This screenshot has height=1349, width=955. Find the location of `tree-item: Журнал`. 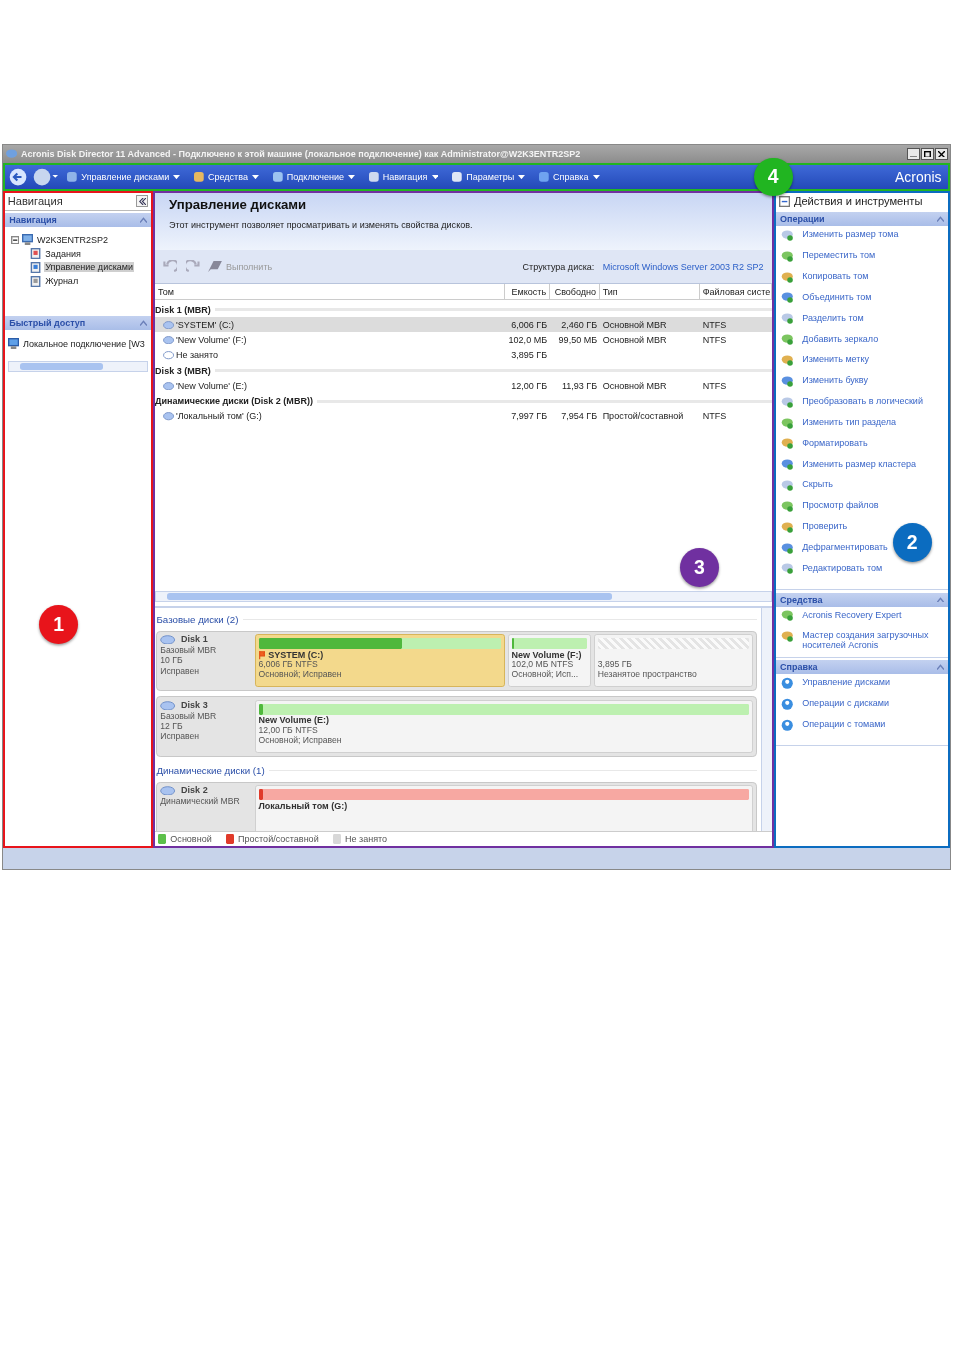

tree-item: Журнал is located at coordinates (61, 281).